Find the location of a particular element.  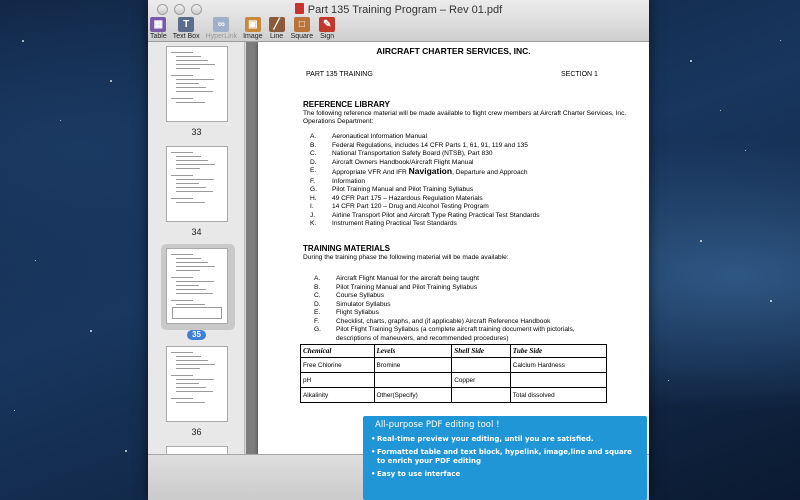

list-item: D. Simulator Syllabus is located at coordinates (444, 305).